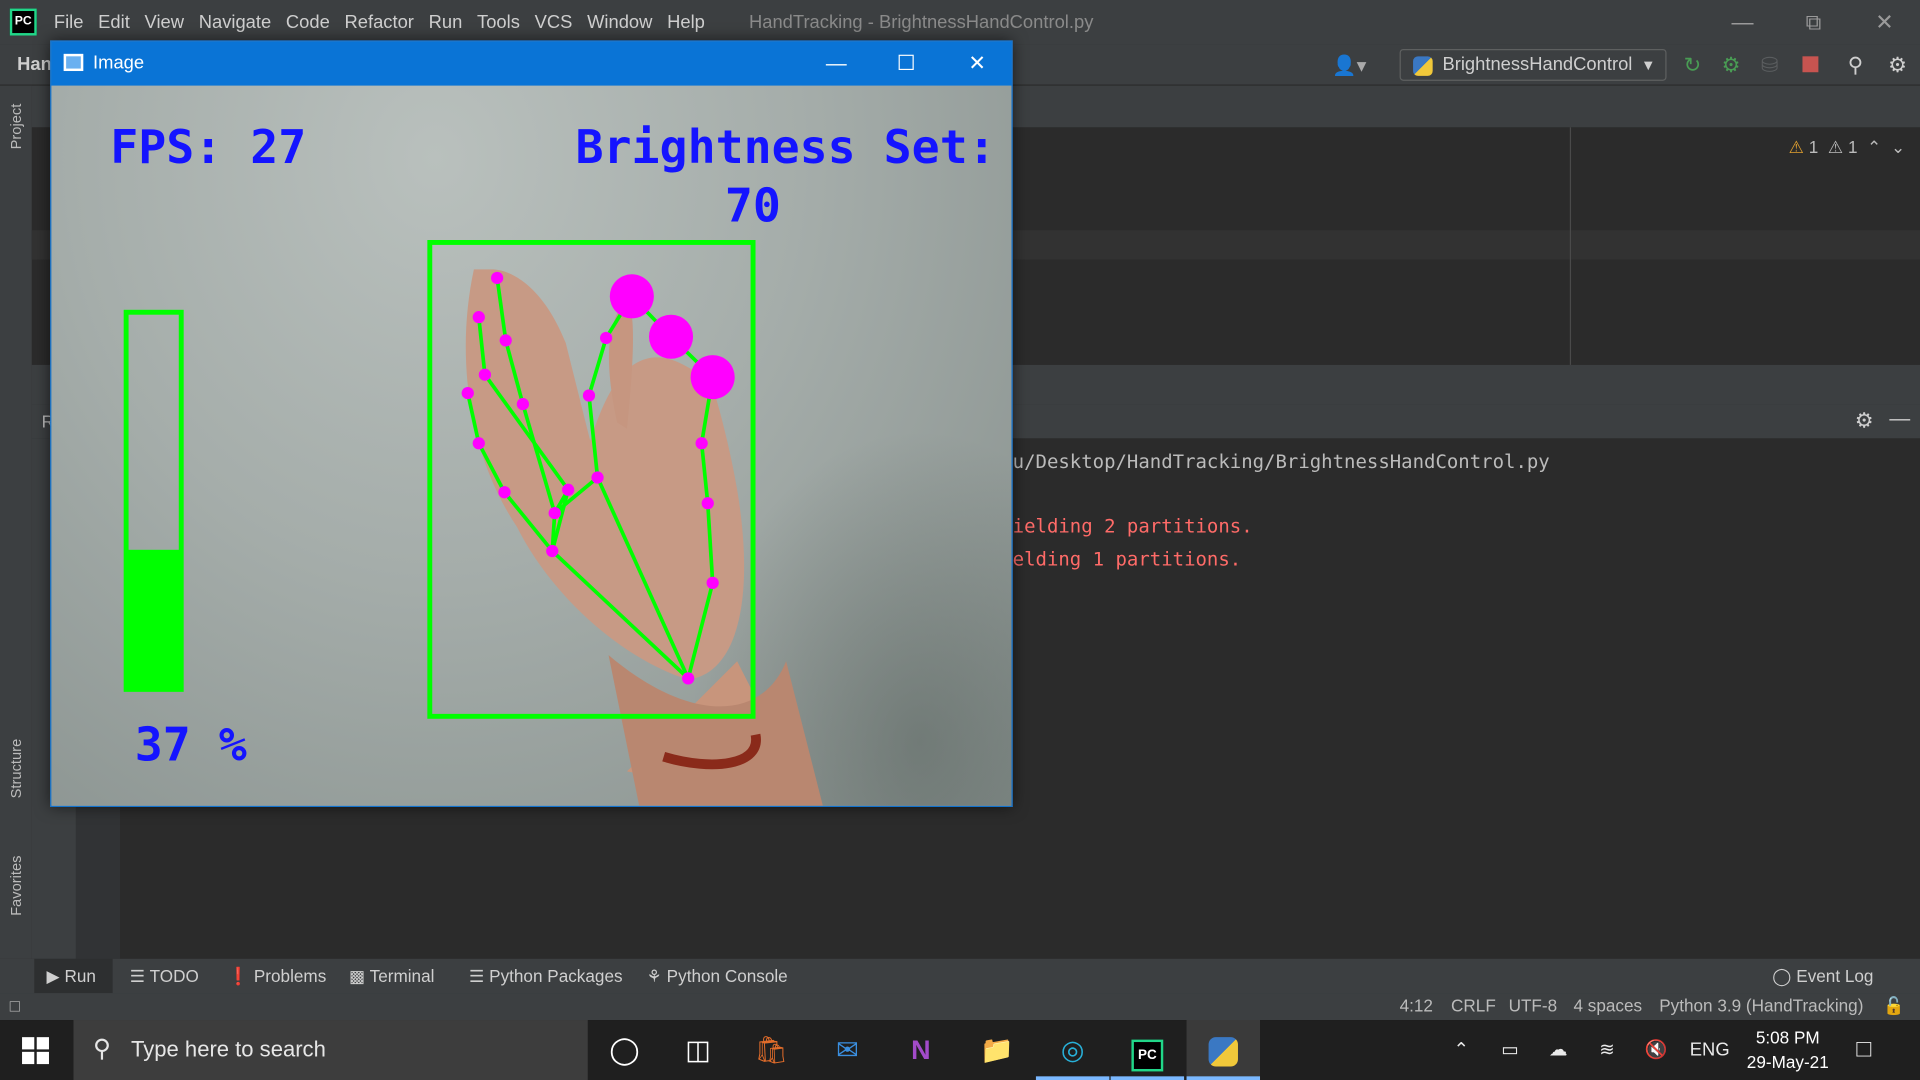 The image size is (1920, 1080). What do you see at coordinates (554, 22) in the screenshot?
I see `menu-vcs: VCS` at bounding box center [554, 22].